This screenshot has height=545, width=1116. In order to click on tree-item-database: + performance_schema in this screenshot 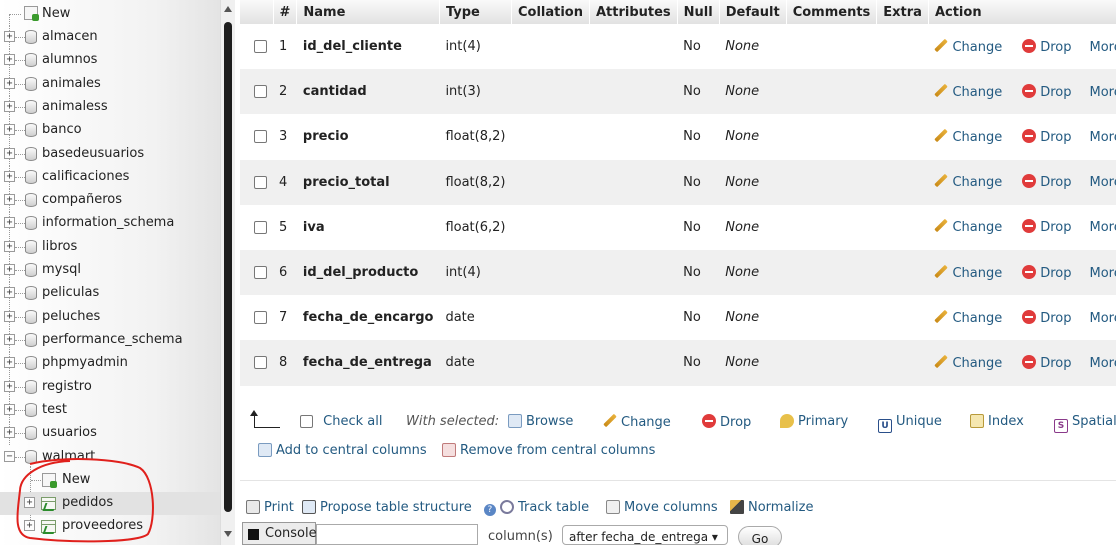, I will do `click(110, 340)`.